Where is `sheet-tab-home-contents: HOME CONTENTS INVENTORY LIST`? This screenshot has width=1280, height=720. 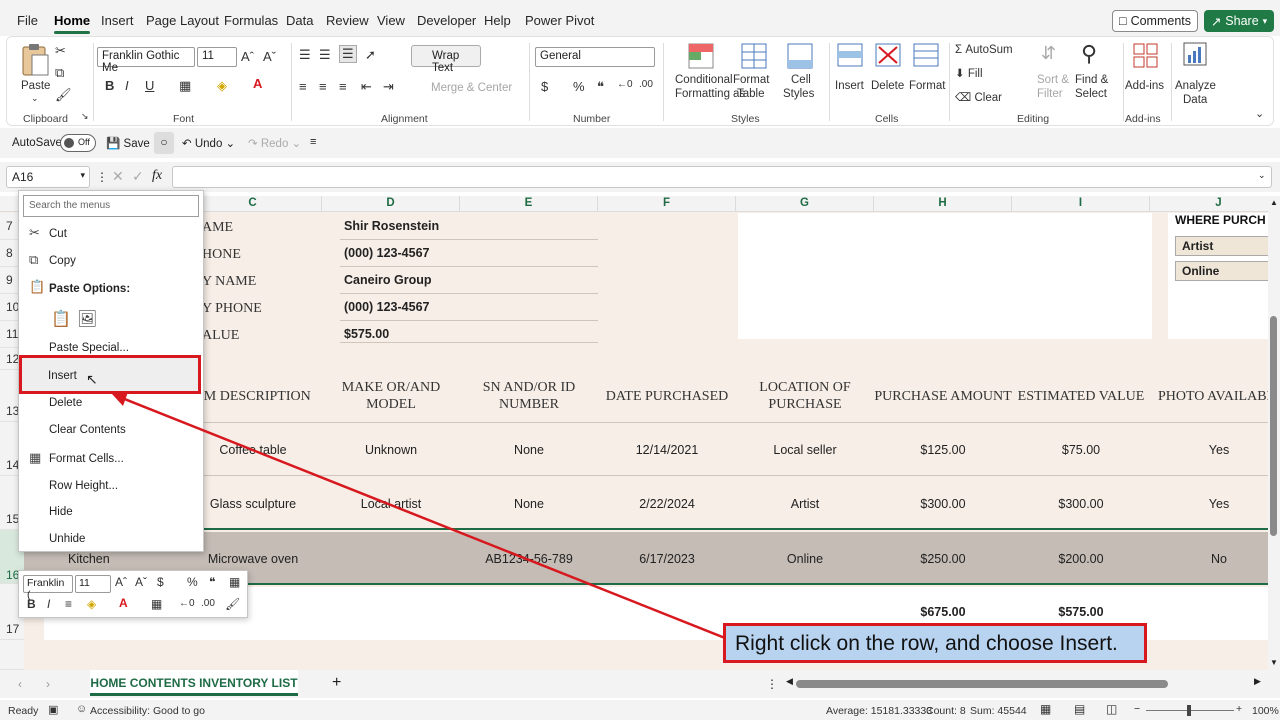 sheet-tab-home-contents: HOME CONTENTS INVENTORY LIST is located at coordinates (194, 683).